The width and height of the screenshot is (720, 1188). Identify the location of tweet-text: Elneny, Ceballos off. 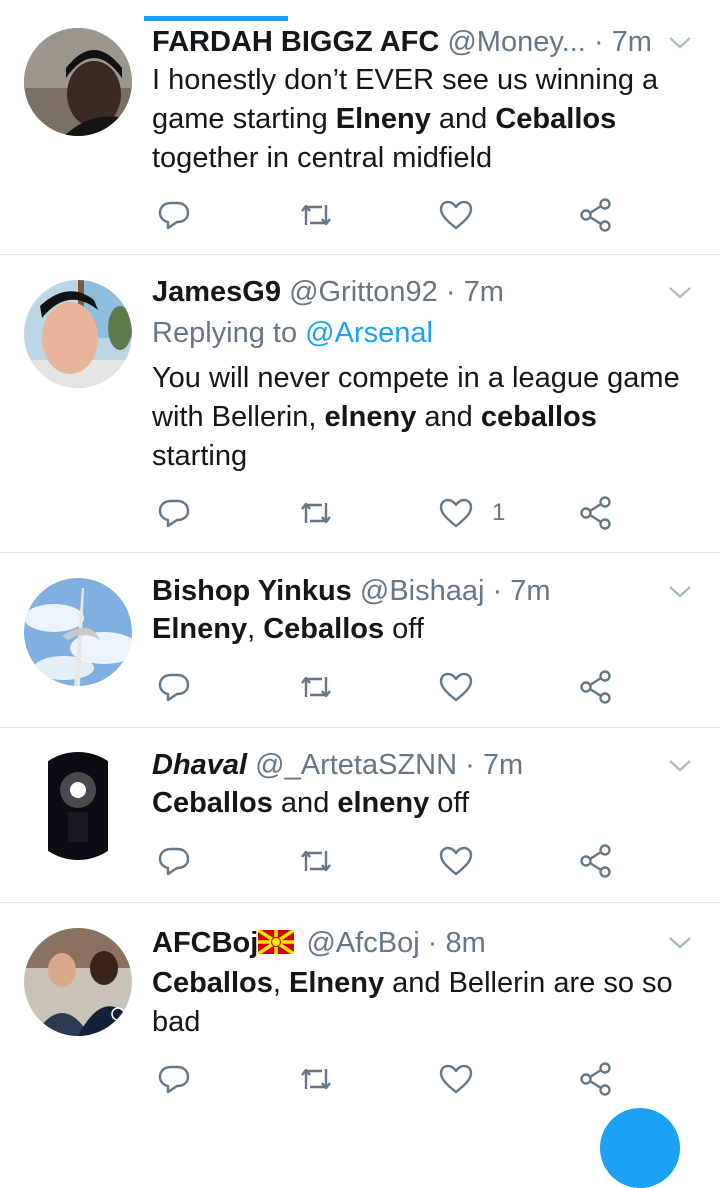
(424, 629).